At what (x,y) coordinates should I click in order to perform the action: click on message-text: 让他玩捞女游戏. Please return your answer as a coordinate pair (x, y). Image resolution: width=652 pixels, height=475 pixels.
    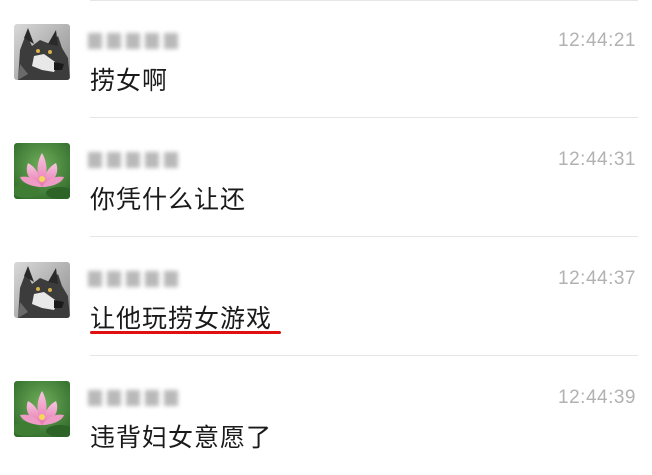
    Looking at the image, I should click on (181, 317).